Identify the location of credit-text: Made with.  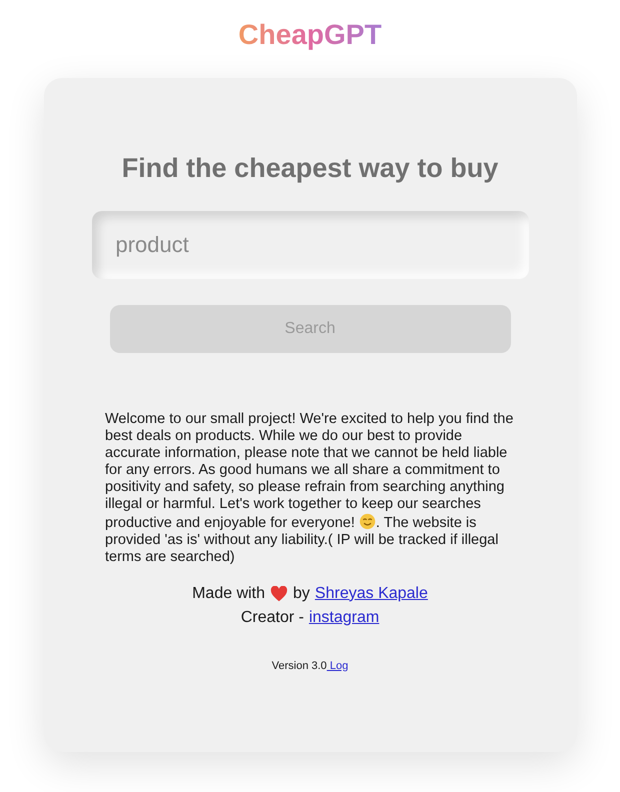
(229, 594).